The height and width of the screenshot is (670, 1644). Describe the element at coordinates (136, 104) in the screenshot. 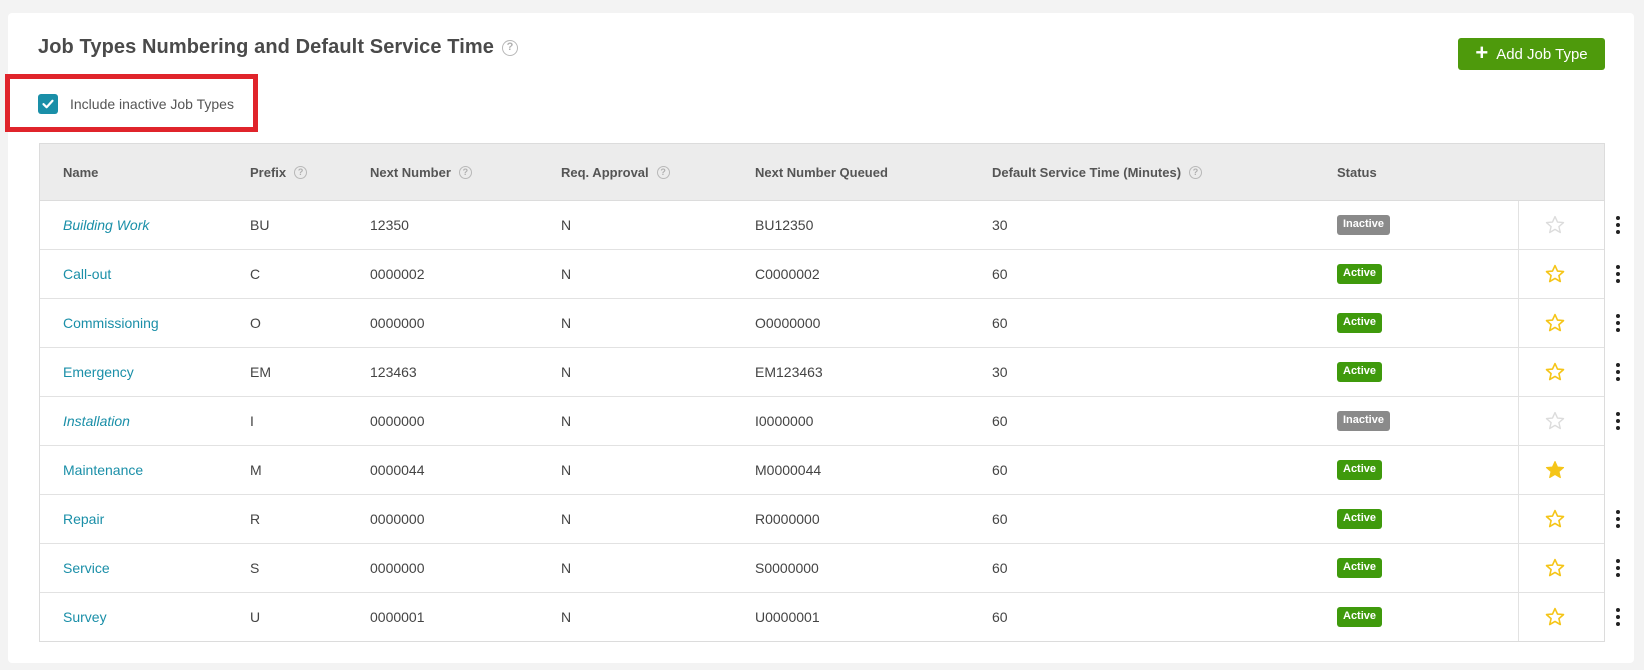

I see `include-inactive-filter: Include inactive Job Types` at that location.